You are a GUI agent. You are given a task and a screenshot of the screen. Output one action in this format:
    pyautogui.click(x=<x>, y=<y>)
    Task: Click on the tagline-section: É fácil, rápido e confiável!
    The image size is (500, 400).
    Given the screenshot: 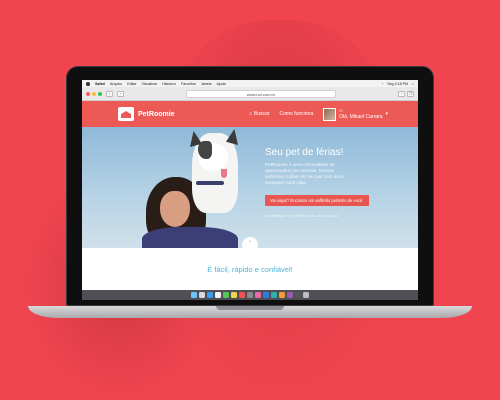 What is the action you would take?
    pyautogui.click(x=250, y=269)
    